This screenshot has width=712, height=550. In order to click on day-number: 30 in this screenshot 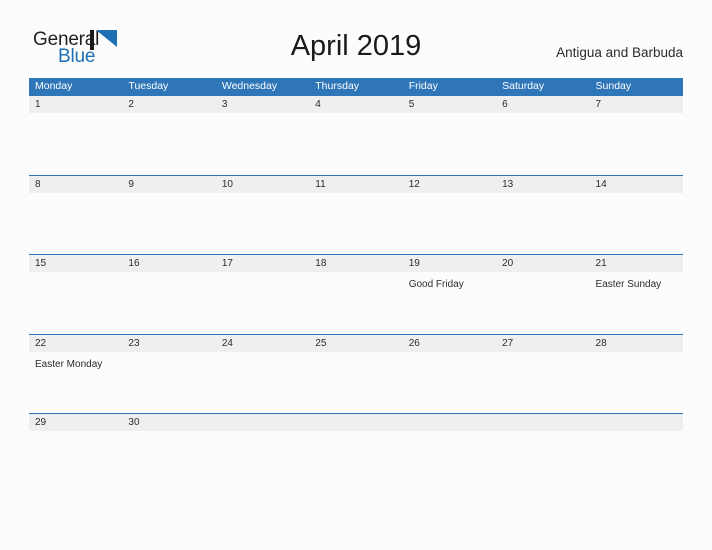, I will do `click(168, 422)`.